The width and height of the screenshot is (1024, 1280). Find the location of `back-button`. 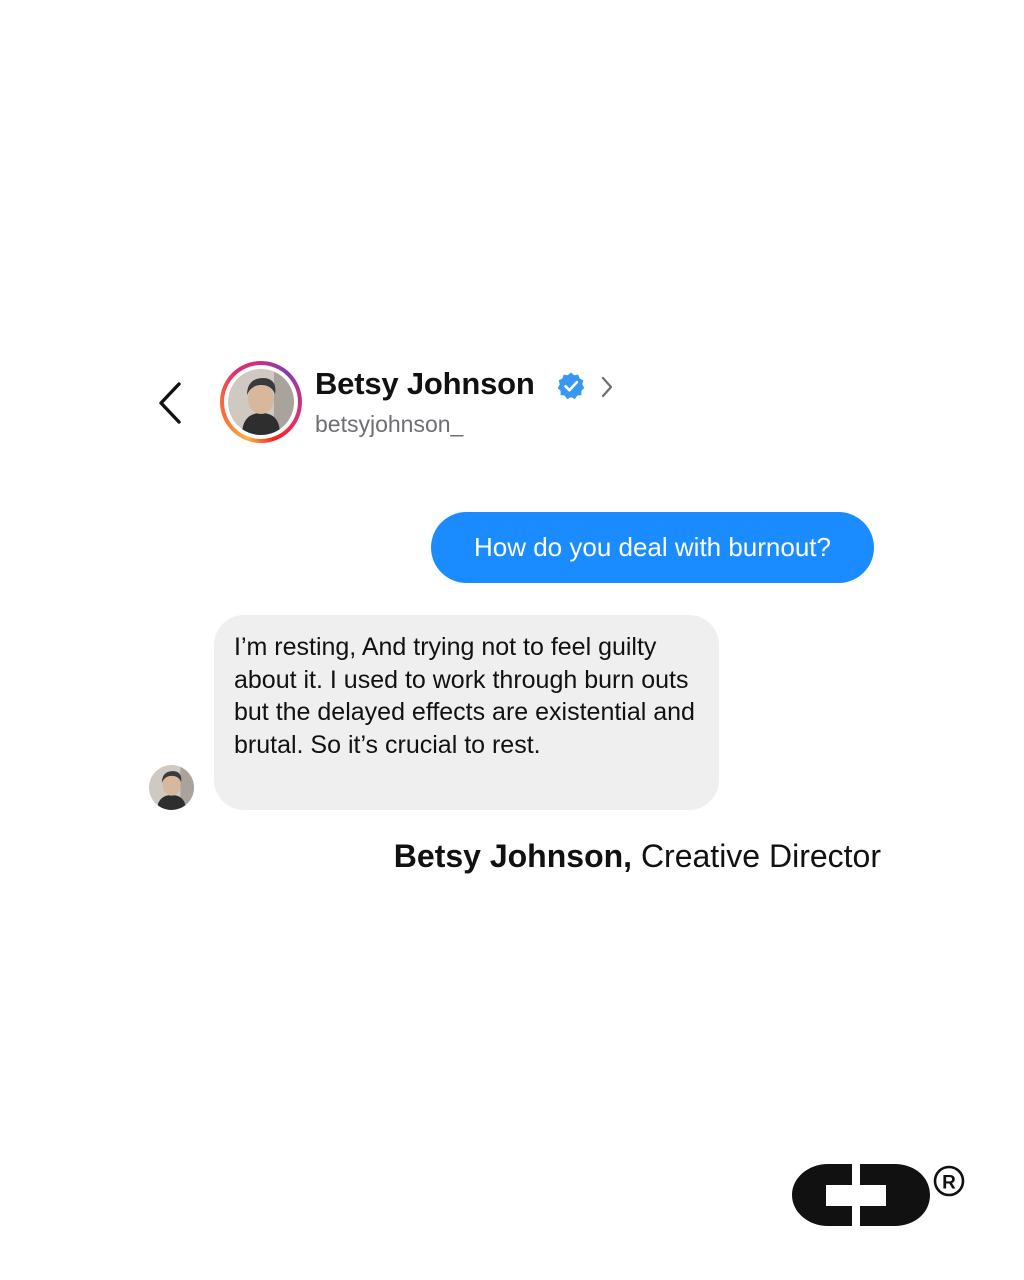

back-button is located at coordinates (172, 403).